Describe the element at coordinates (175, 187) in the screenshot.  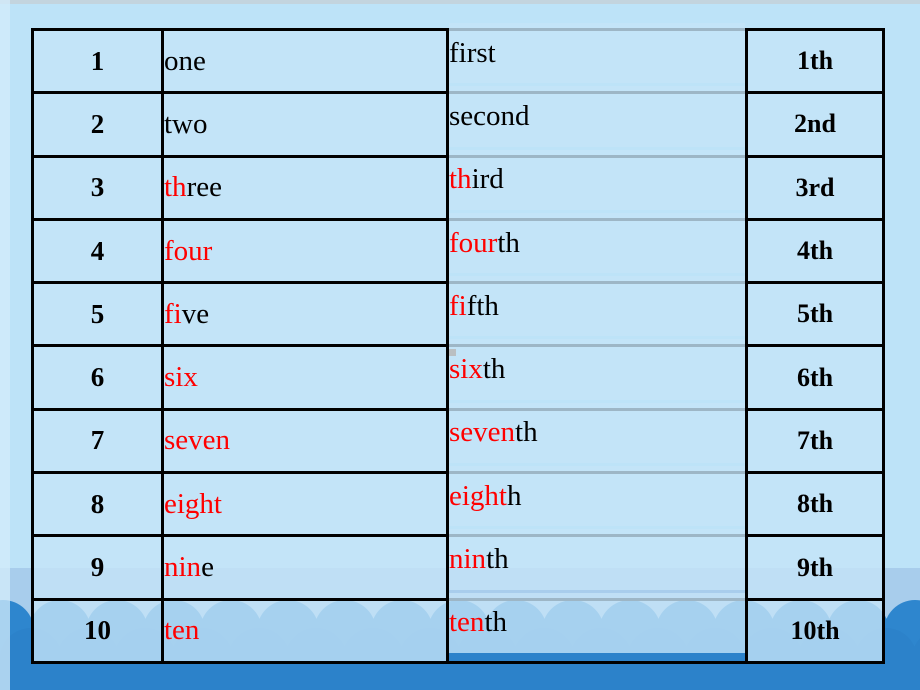
I see `cardinal-stem: th` at that location.